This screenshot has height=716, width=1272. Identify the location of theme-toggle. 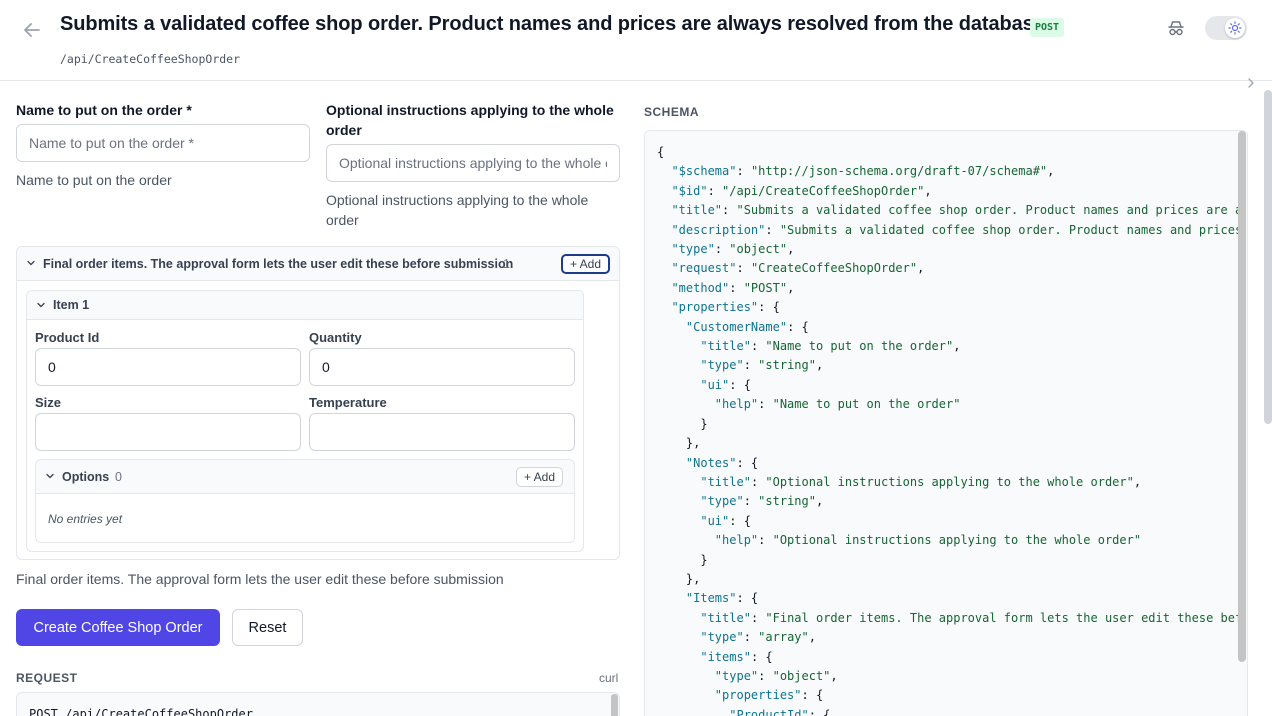
(1226, 28).